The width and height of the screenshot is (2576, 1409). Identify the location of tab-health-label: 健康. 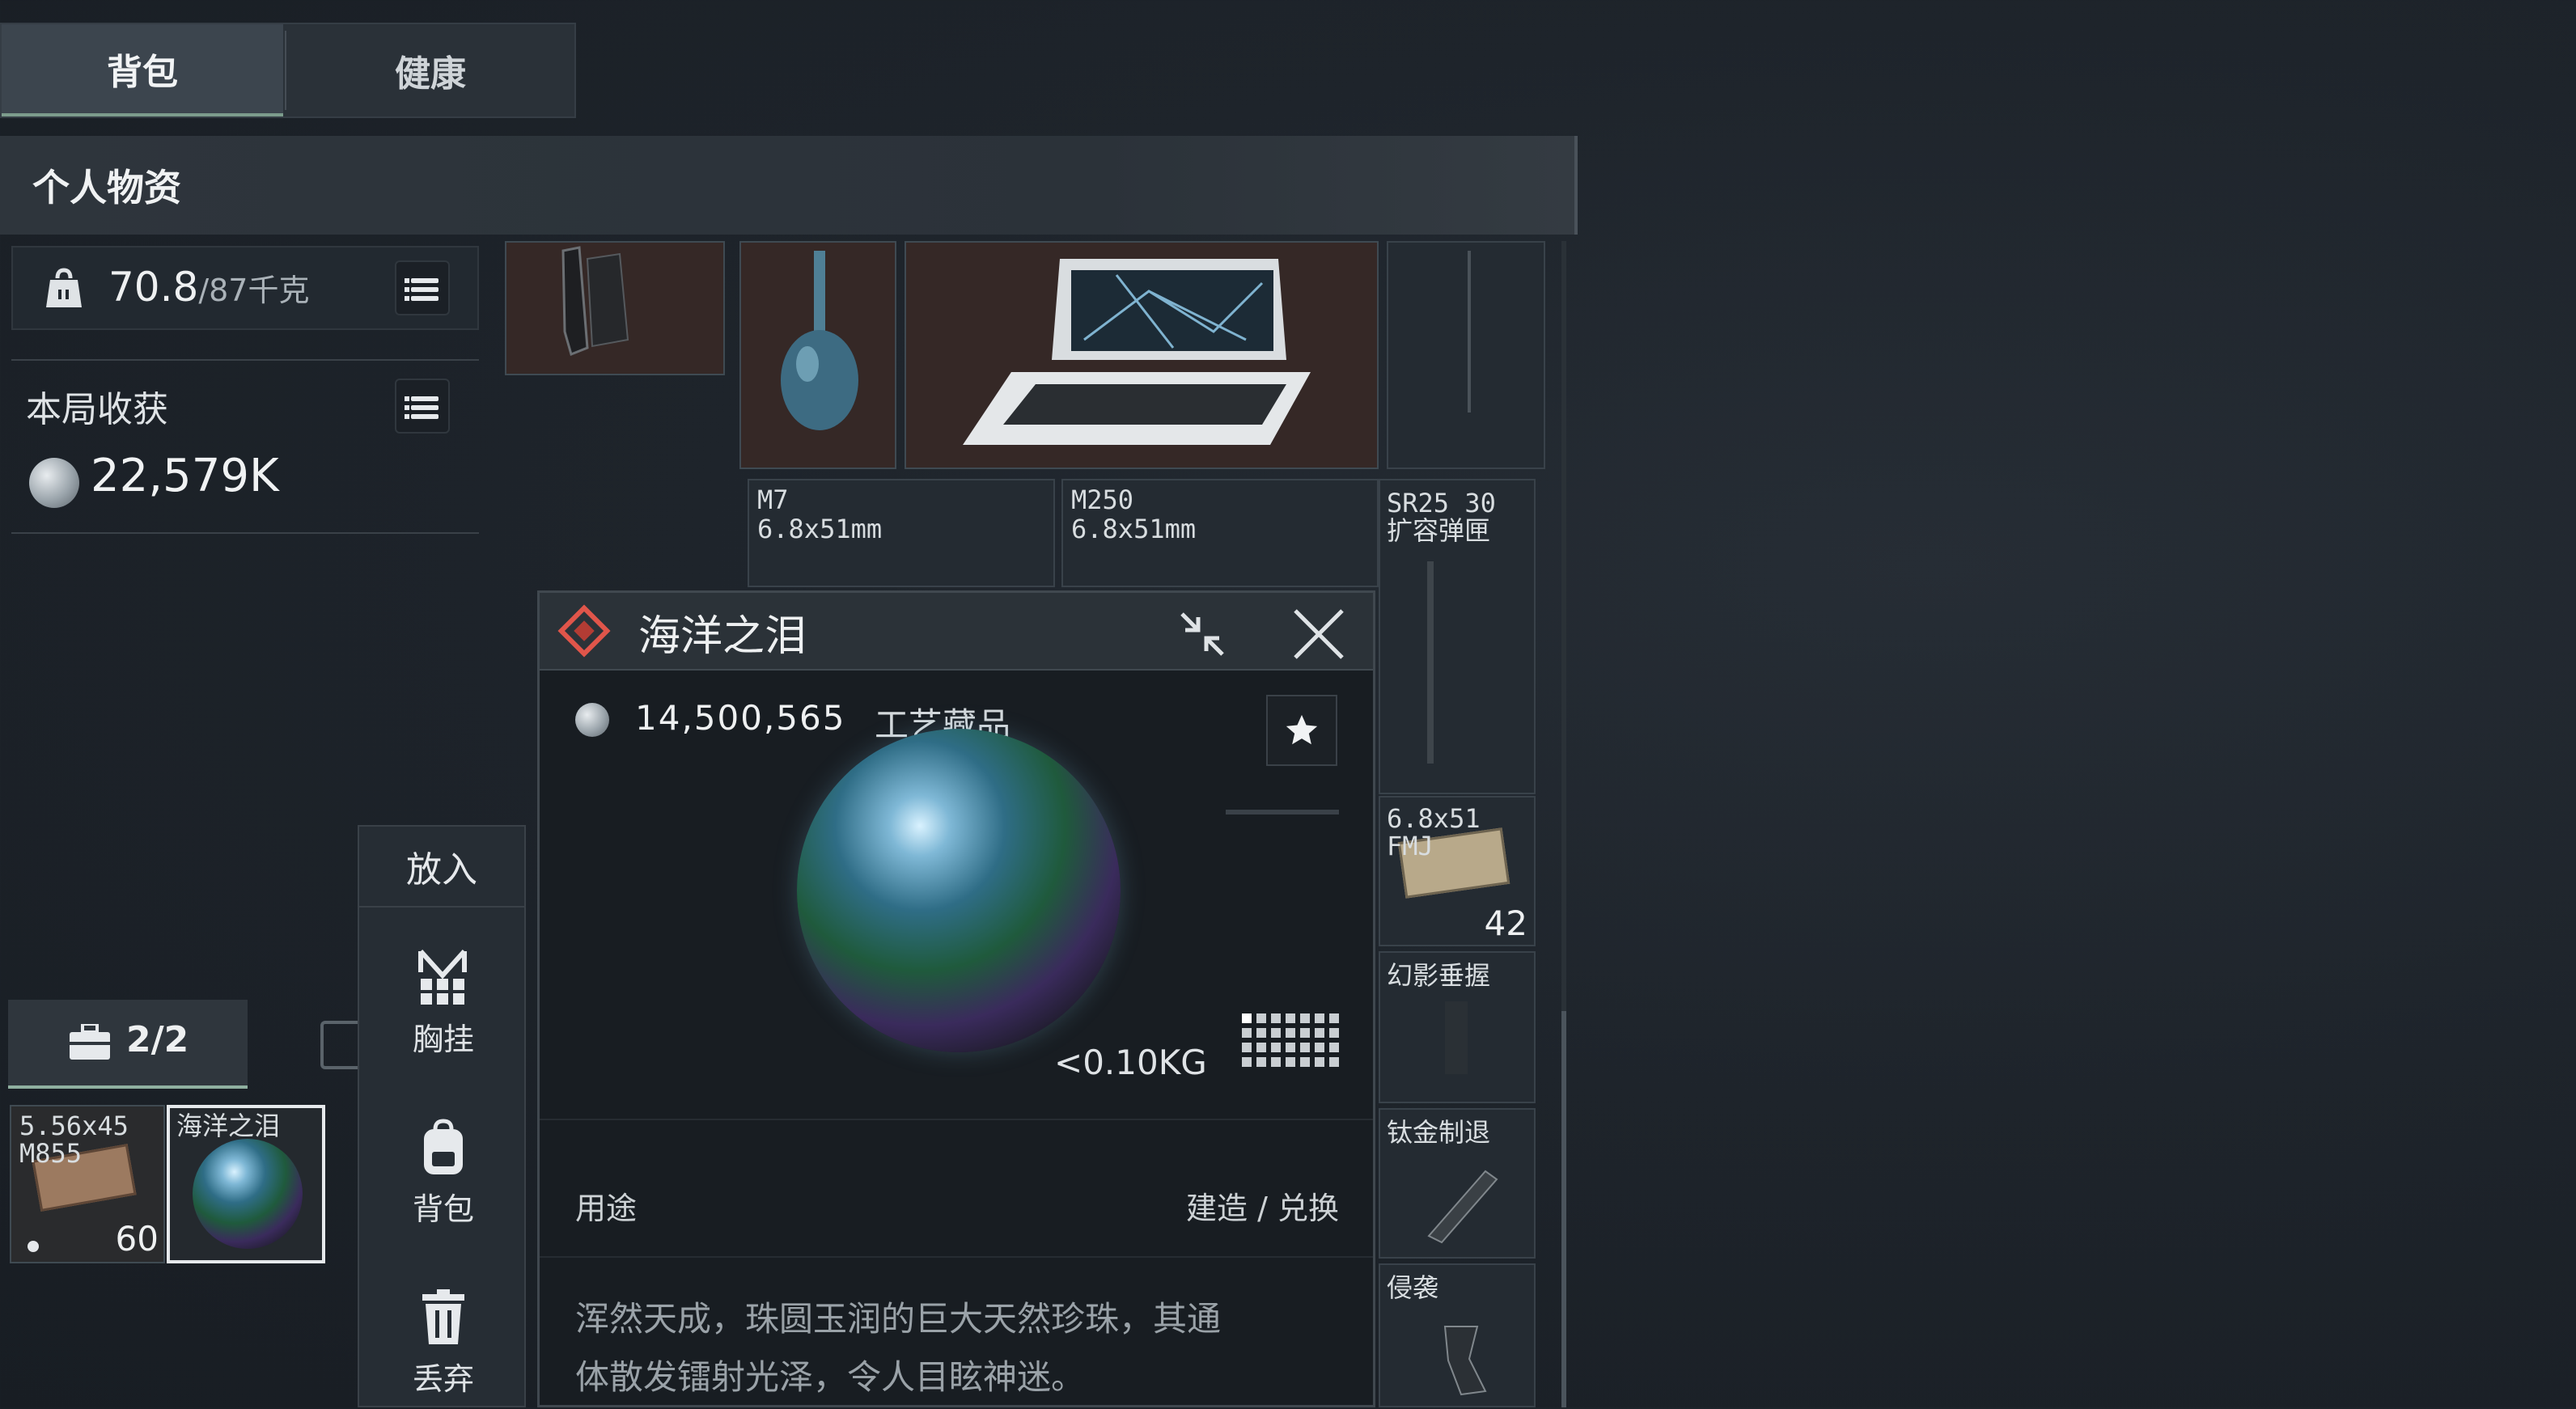
(430, 74).